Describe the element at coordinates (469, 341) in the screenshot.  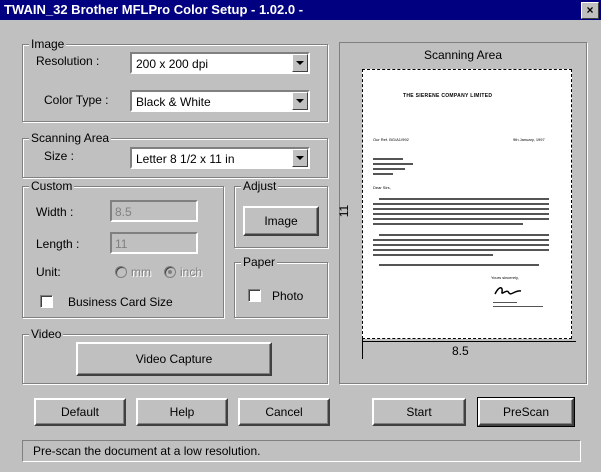
I see `horizontal-ruler` at that location.